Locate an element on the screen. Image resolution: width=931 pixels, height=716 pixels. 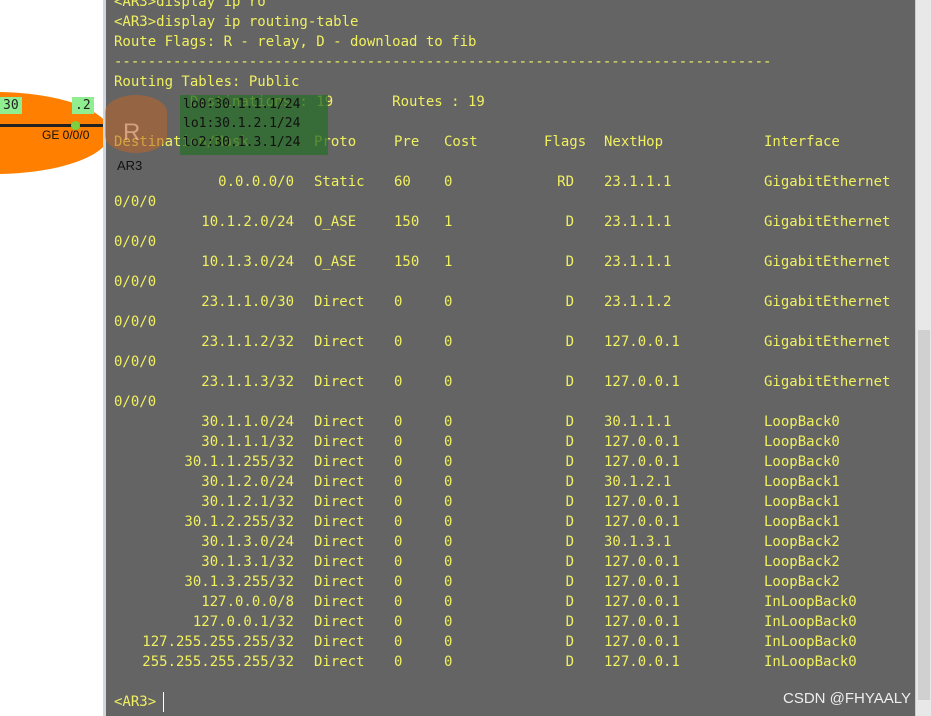
loopback-0: lo0:30.1.1.1/24 is located at coordinates (242, 104).